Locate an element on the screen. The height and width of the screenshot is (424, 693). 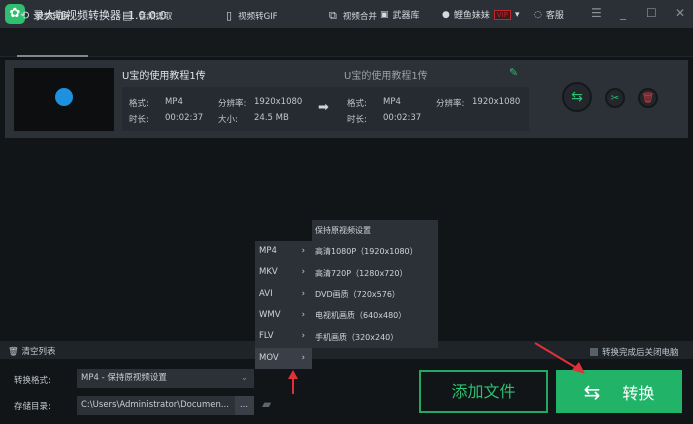
tab-video-gif: ▯ 视频转GIF is located at coordinates (252, 15).